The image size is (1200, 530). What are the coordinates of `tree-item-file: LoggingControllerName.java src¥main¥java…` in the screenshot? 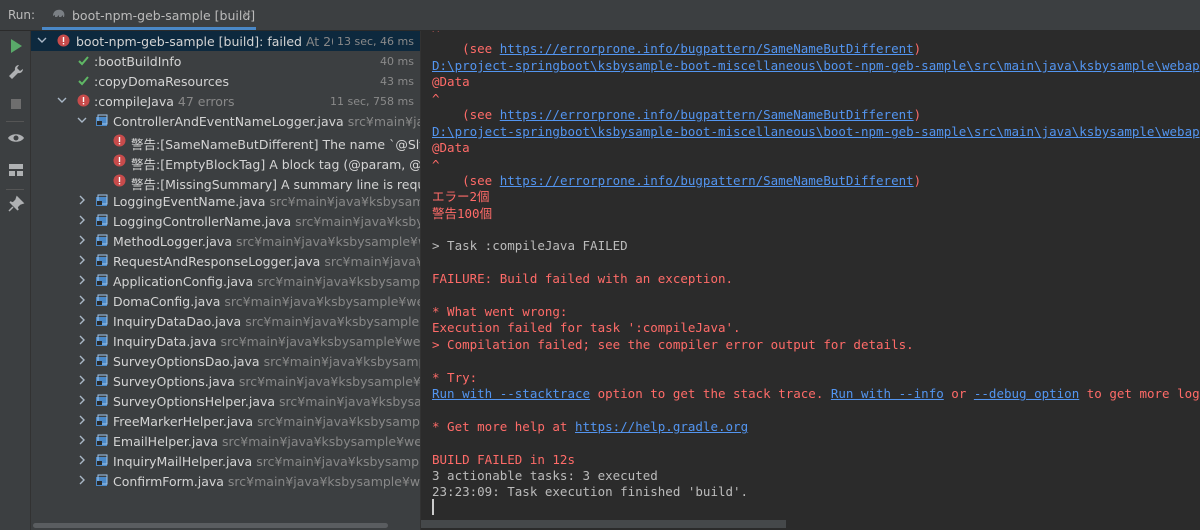 It's located at (225, 221).